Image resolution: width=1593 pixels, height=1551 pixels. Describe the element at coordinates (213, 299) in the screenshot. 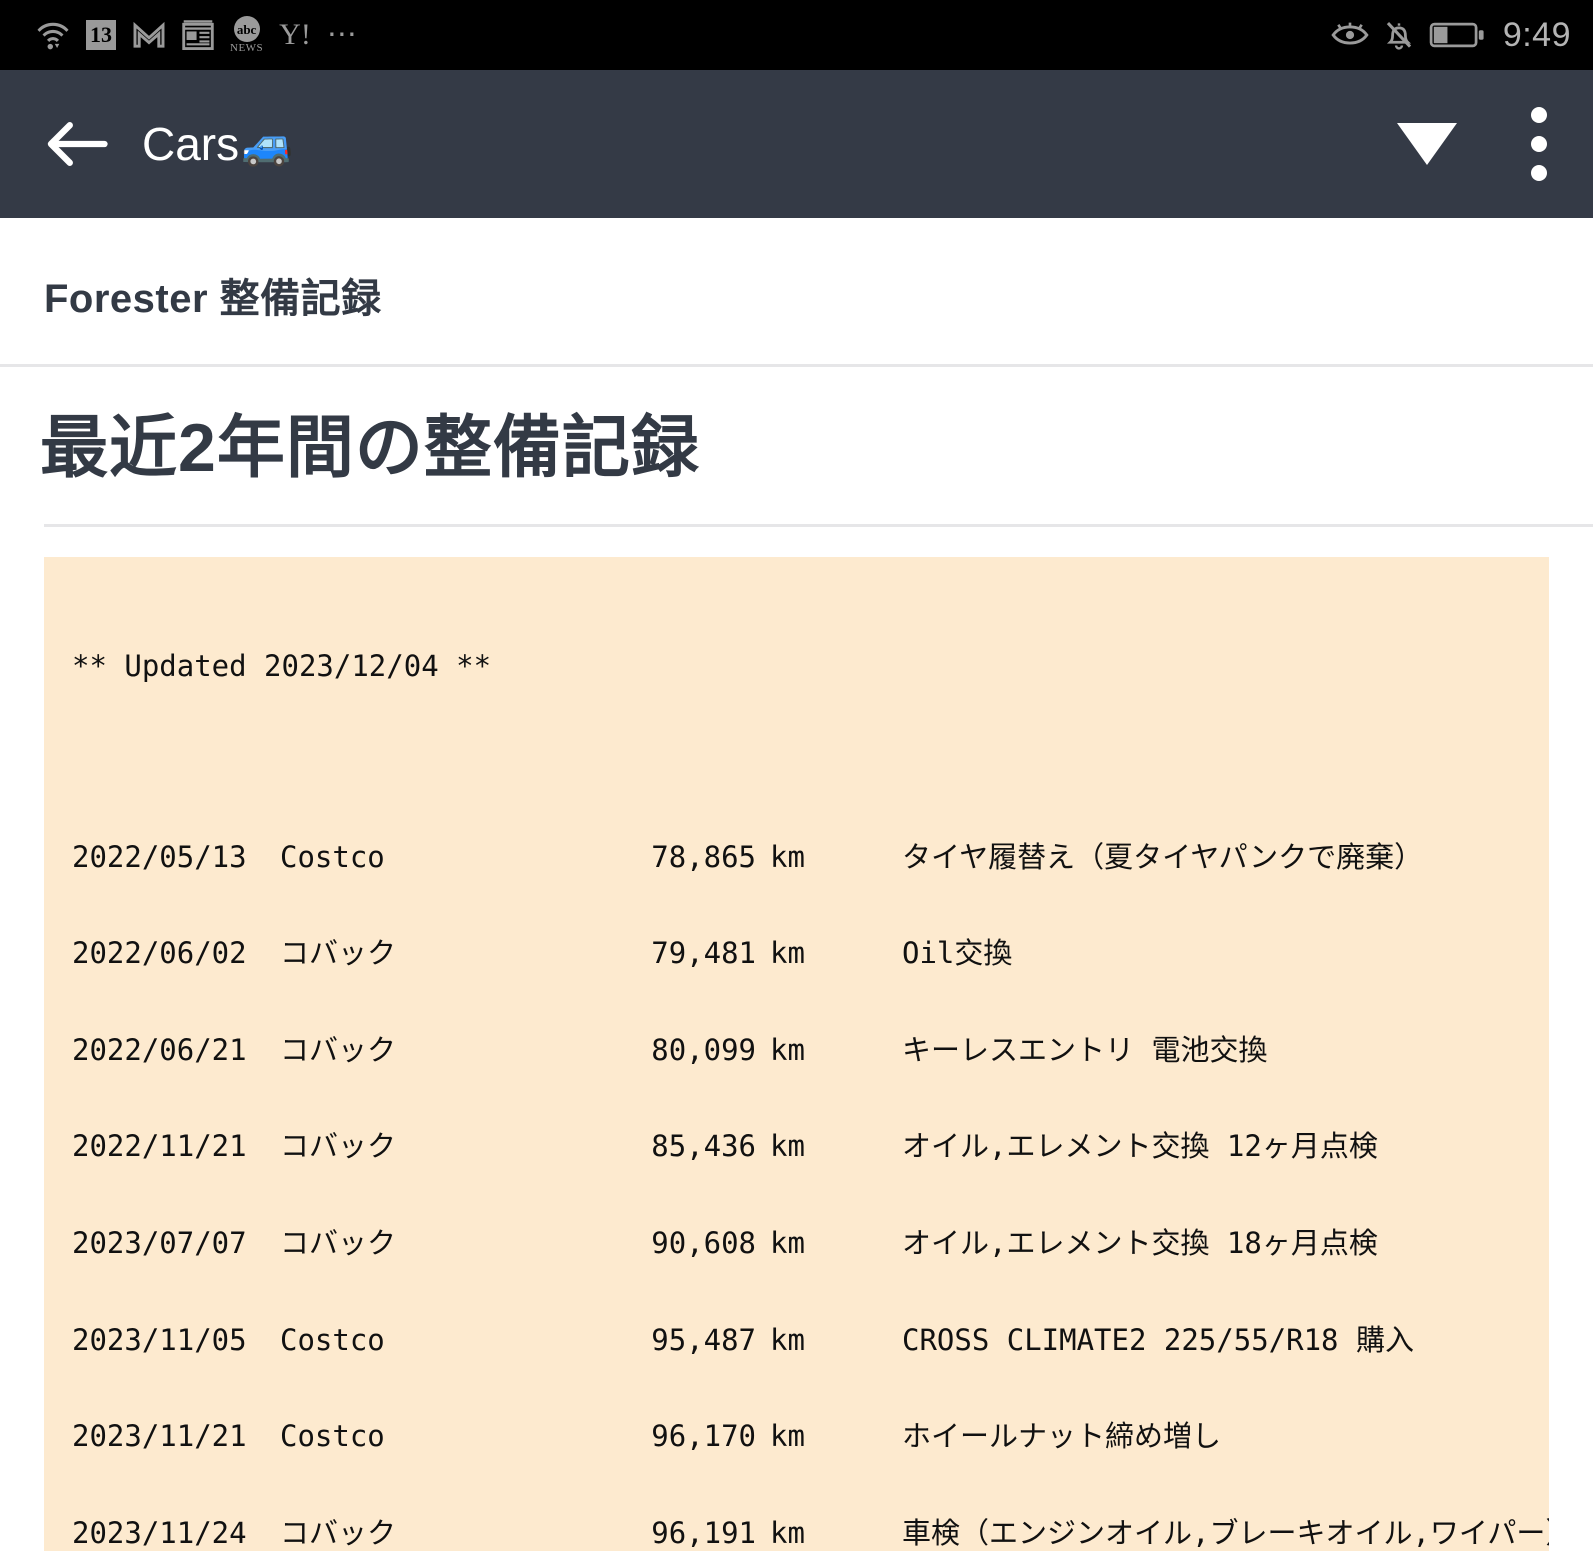

I see `note-file-title: Forester 整備記録` at that location.